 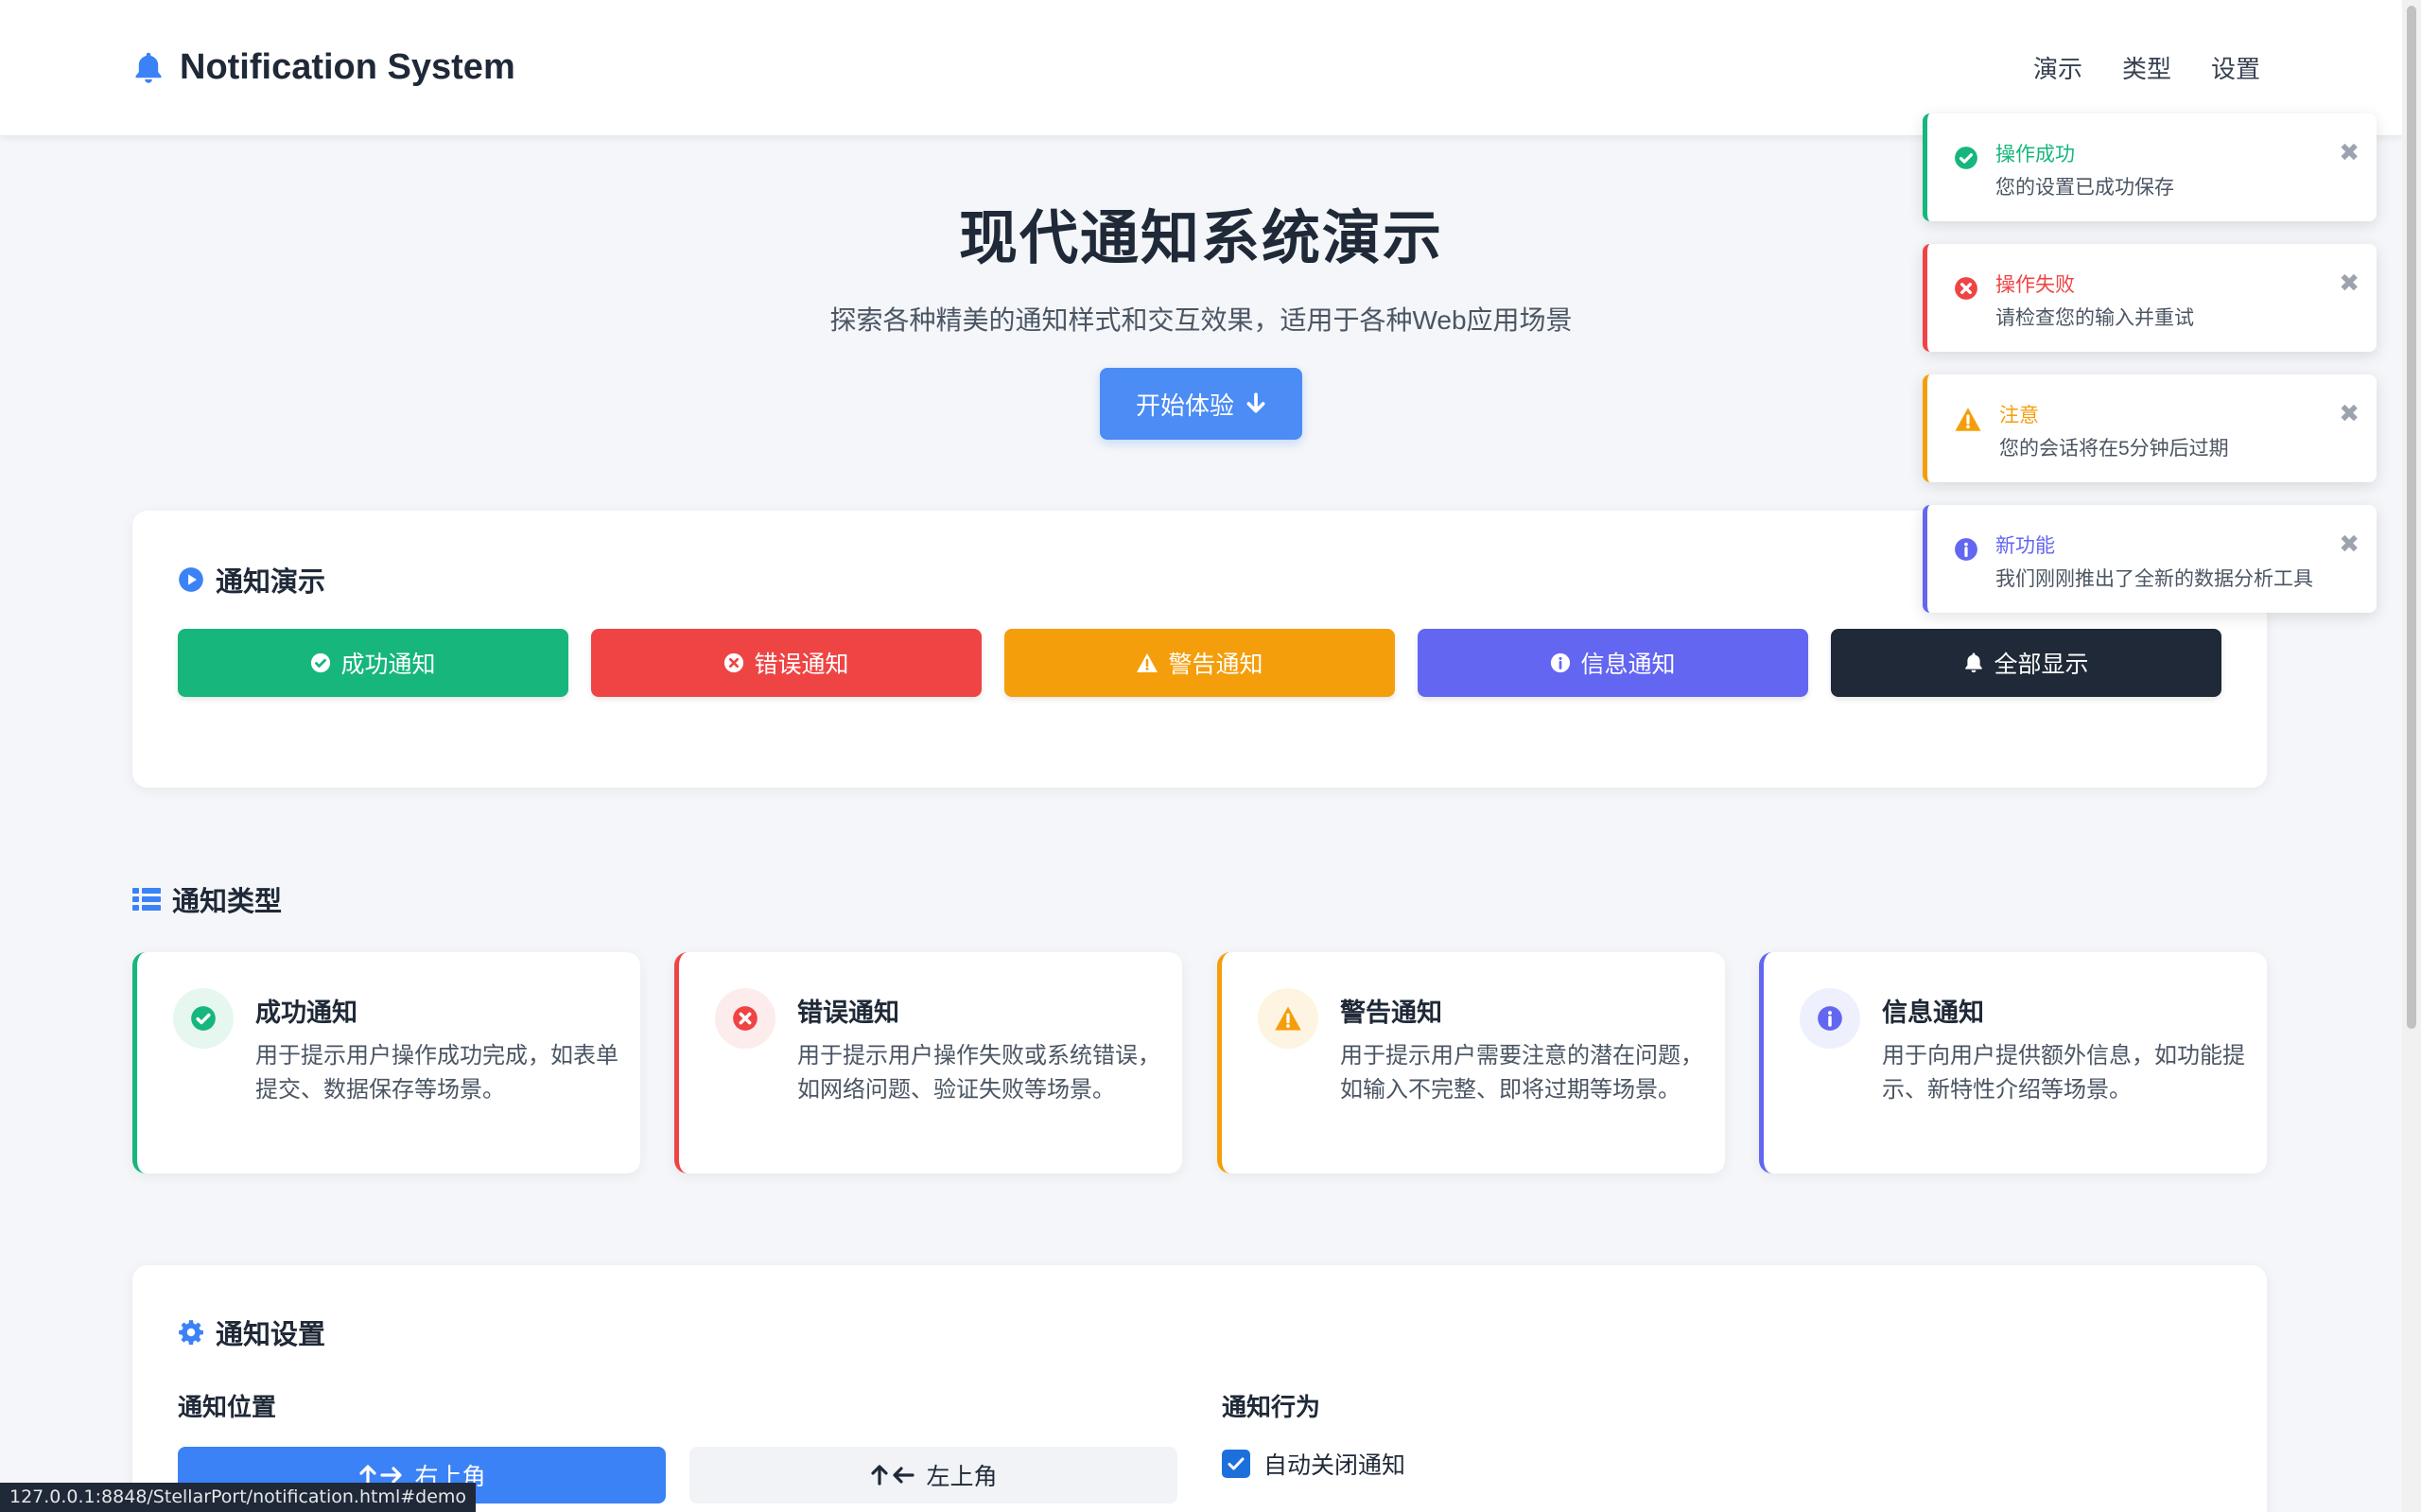 I want to click on toast-error: 操作失败 请检查您的输入并重试 ✖, so click(x=2150, y=298).